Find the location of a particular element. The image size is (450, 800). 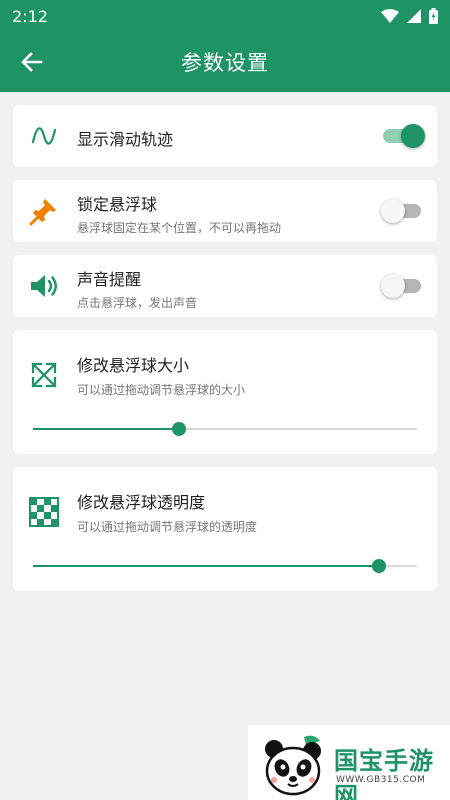

setting-card-opacity: 修改悬浮球透明度 可以通过拖动调节悬浮球的透明度 is located at coordinates (225, 529).